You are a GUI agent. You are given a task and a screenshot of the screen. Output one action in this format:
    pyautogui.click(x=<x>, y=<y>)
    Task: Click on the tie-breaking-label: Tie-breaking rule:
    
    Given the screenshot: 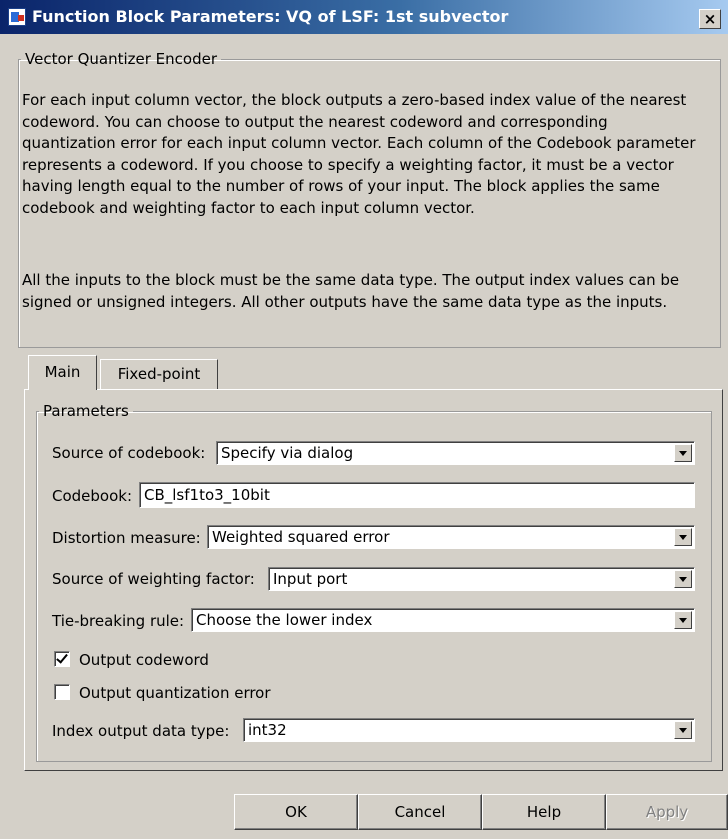 What is the action you would take?
    pyautogui.click(x=118, y=621)
    